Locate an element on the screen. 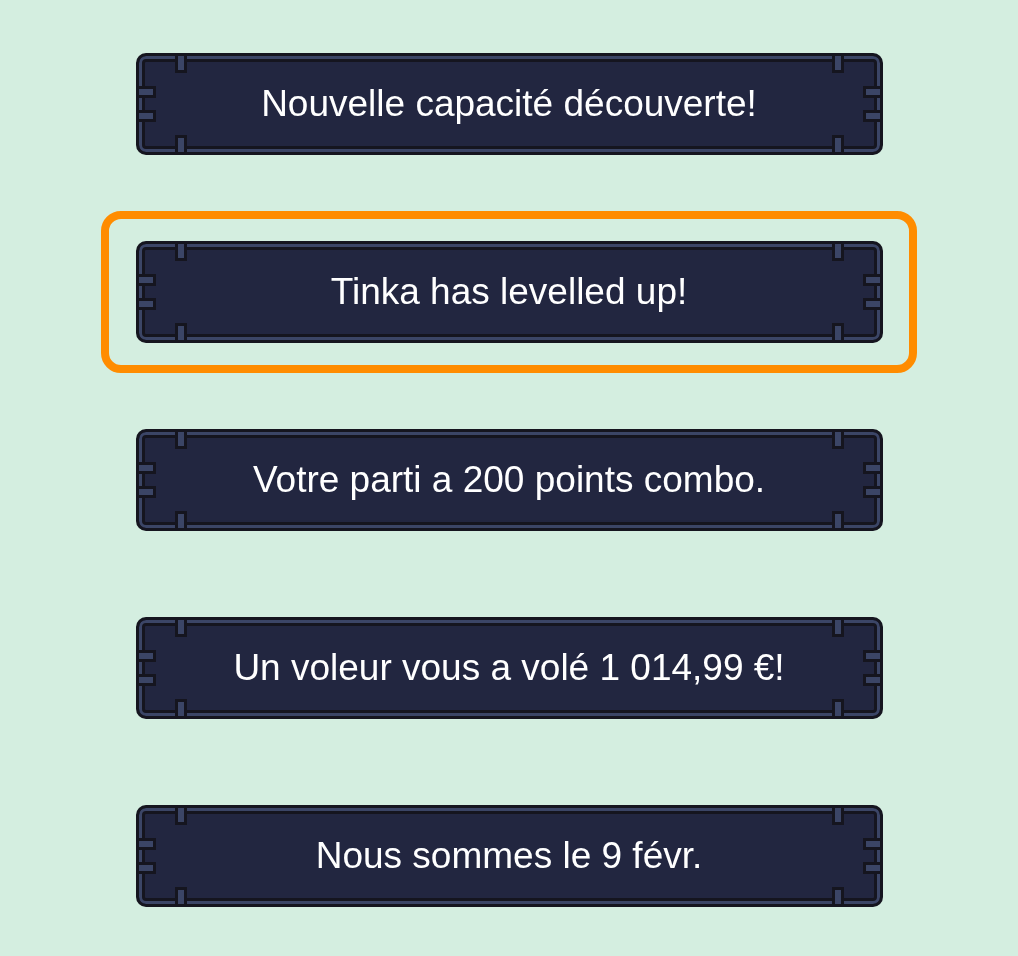 This screenshot has width=1018, height=956. banner-text: Nouvelle capacité découverte! is located at coordinates (509, 104).